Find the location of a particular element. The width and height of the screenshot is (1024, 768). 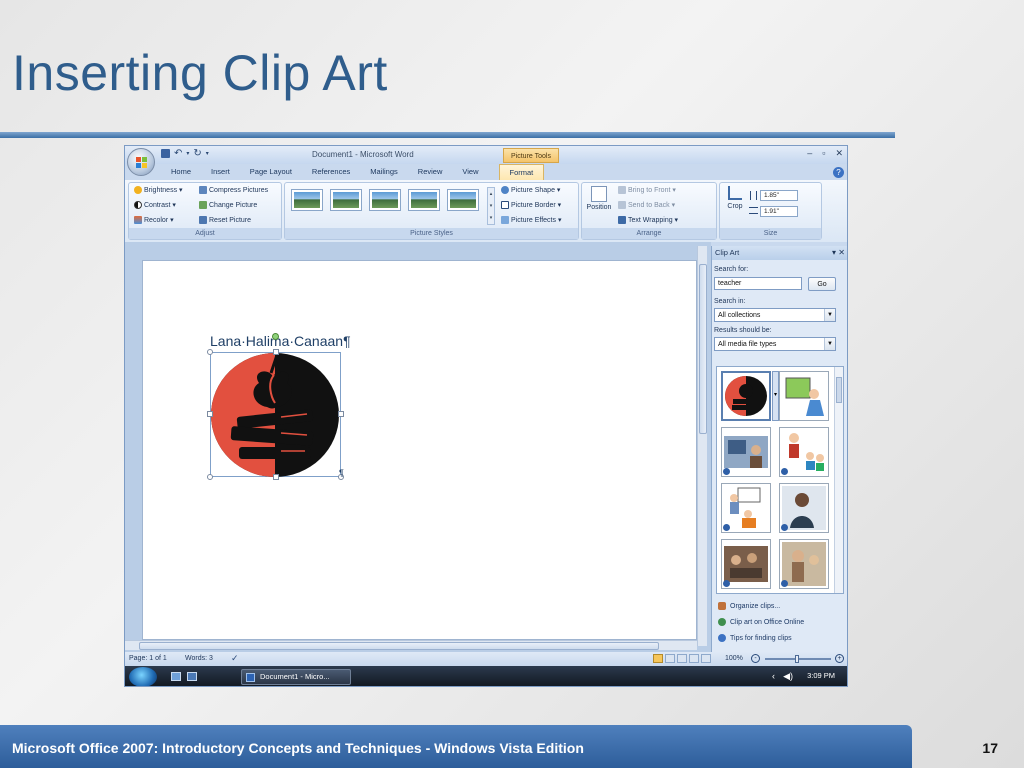

vertical-scrollbar is located at coordinates (702, 446).